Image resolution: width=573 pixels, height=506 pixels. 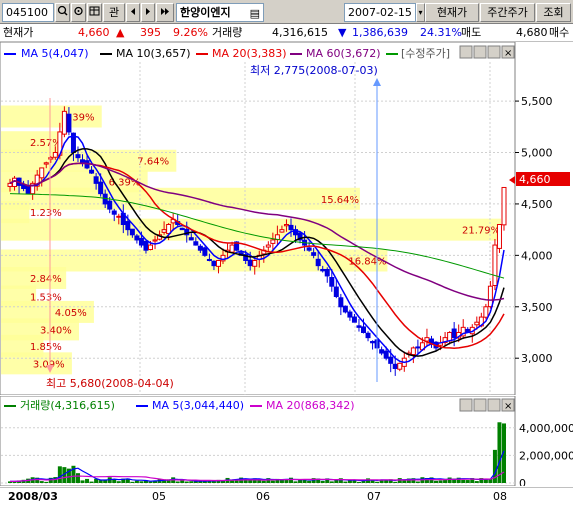 What do you see at coordinates (55, 53) in the screenshot?
I see `ma5-legend: MA 5(4,047)` at bounding box center [55, 53].